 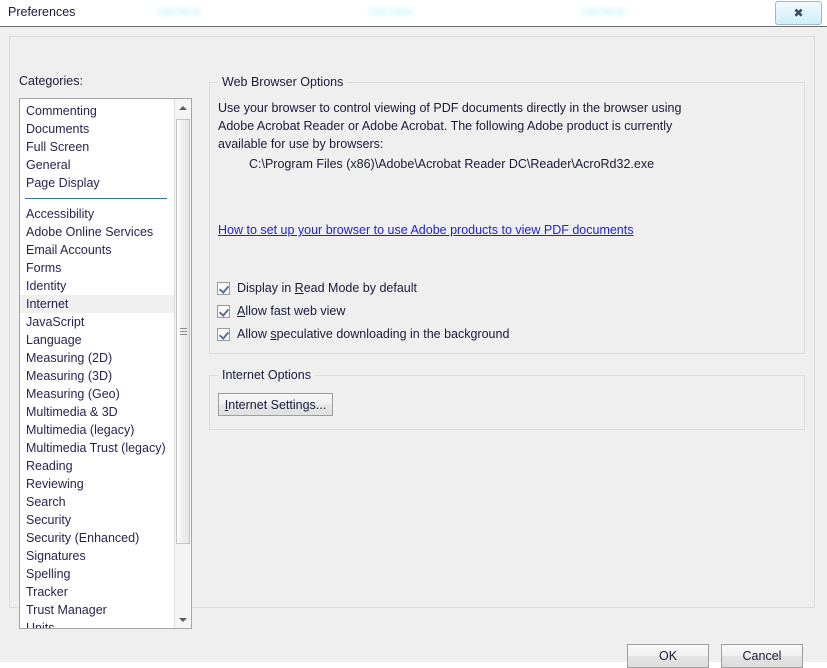 I want to click on scrollbar-grip-icon, so click(x=183, y=331).